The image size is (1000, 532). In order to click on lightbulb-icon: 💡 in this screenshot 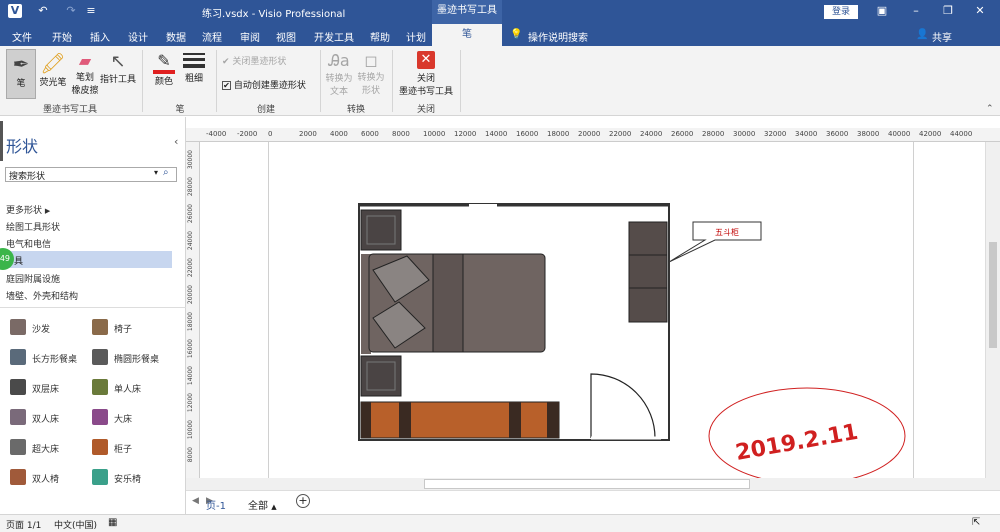, I will do `click(516, 34)`.